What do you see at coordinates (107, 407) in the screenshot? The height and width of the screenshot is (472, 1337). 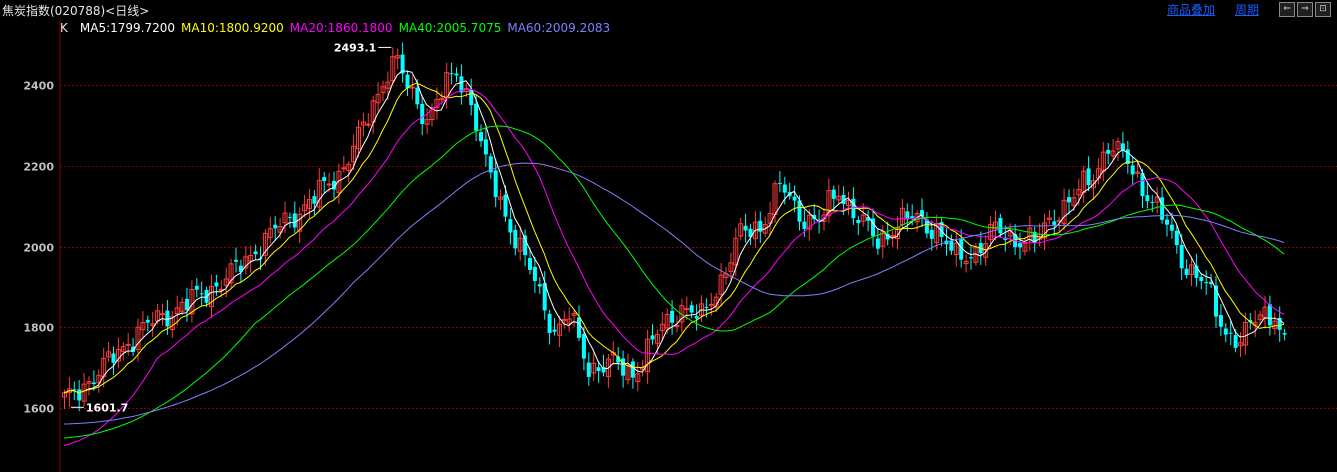 I see `low-label: 1601.7` at bounding box center [107, 407].